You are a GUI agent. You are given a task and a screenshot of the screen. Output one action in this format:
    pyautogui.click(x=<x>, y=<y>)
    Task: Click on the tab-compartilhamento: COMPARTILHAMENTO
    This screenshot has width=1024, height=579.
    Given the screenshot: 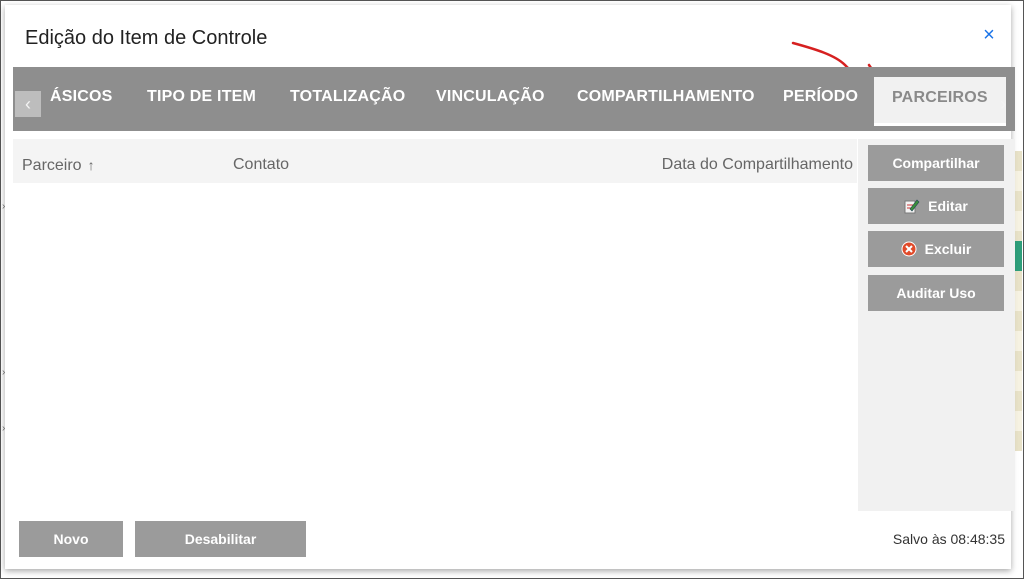 What is the action you would take?
    pyautogui.click(x=666, y=97)
    